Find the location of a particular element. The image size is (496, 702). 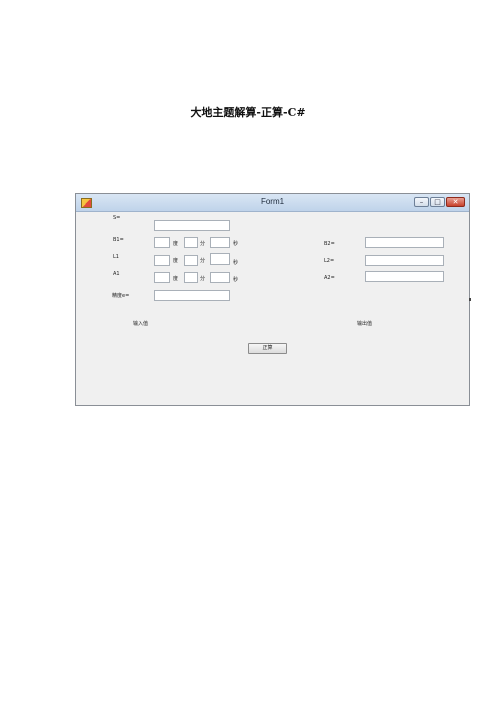

l1-degree-unit: 度 is located at coordinates (176, 261).